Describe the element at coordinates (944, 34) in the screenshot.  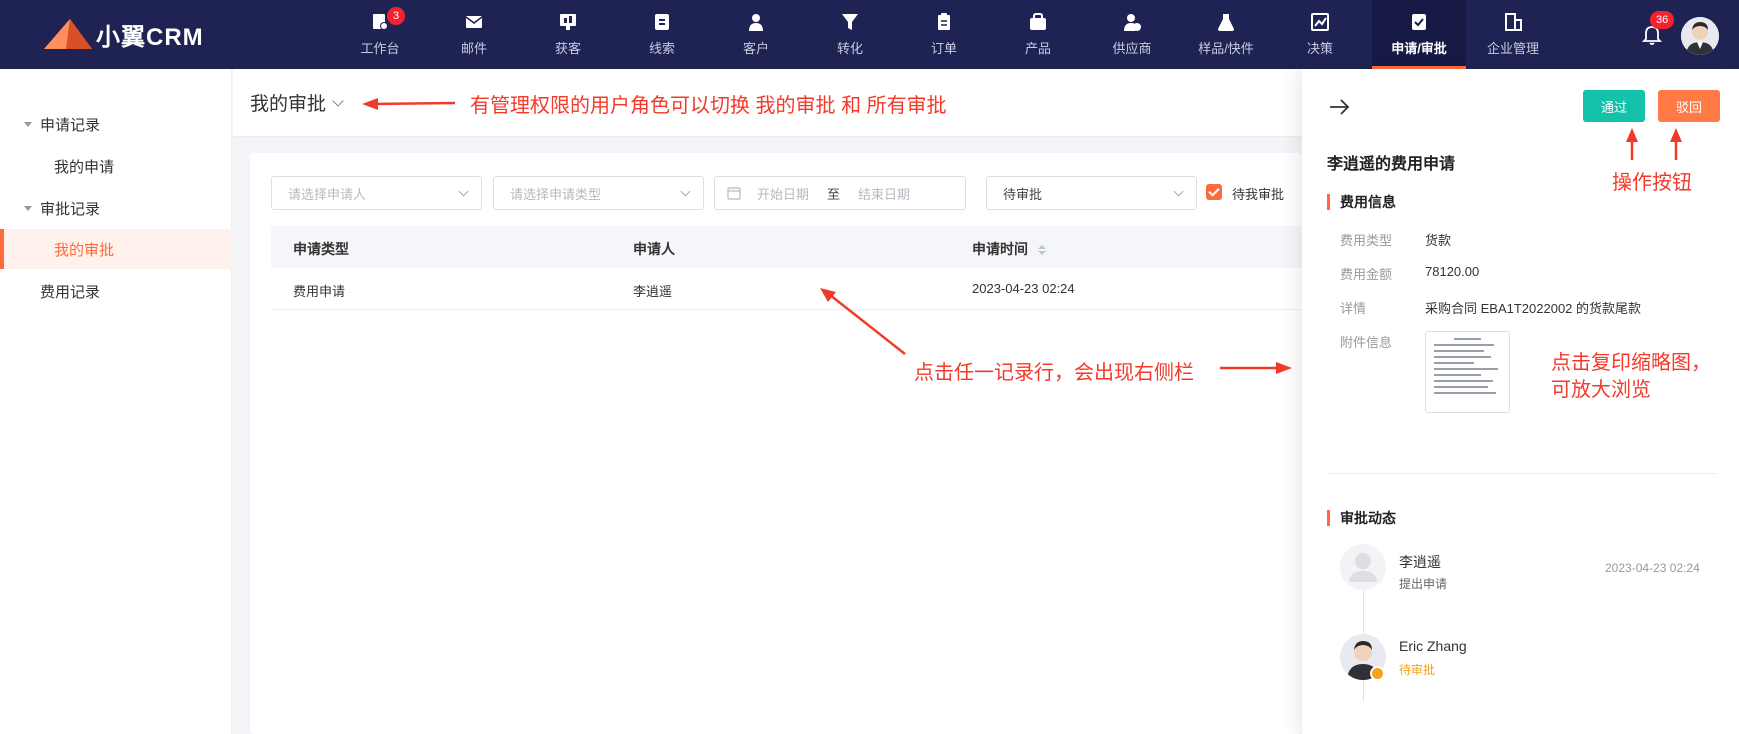
I see `nav-item-order: 订单` at that location.